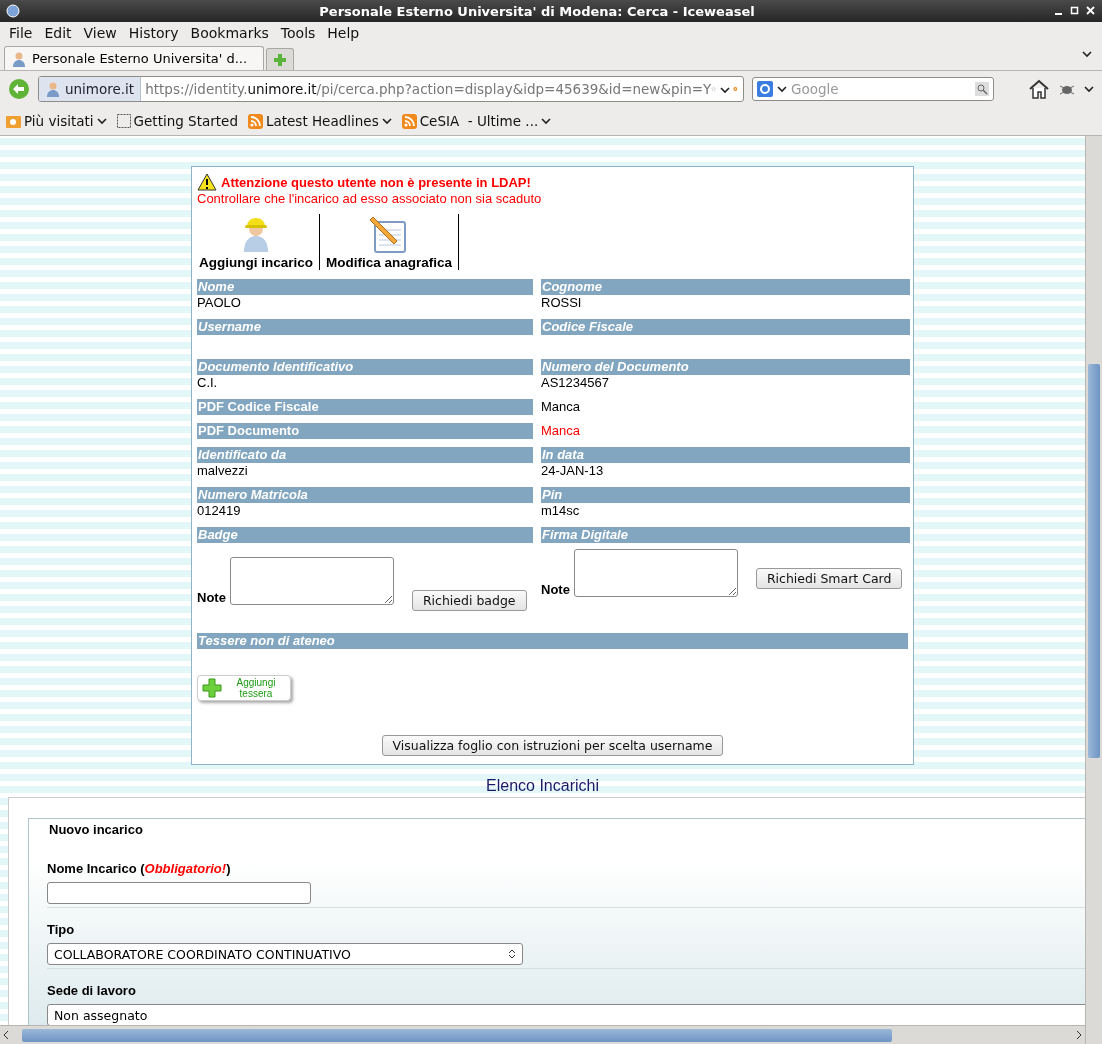 This screenshot has height=1044, width=1102. Describe the element at coordinates (13, 11) in the screenshot. I see `app-icon` at that location.